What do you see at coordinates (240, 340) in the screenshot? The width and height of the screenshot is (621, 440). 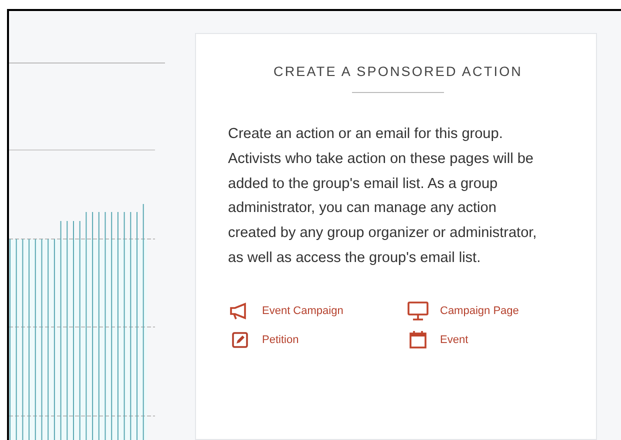 I see `pencil-icon` at bounding box center [240, 340].